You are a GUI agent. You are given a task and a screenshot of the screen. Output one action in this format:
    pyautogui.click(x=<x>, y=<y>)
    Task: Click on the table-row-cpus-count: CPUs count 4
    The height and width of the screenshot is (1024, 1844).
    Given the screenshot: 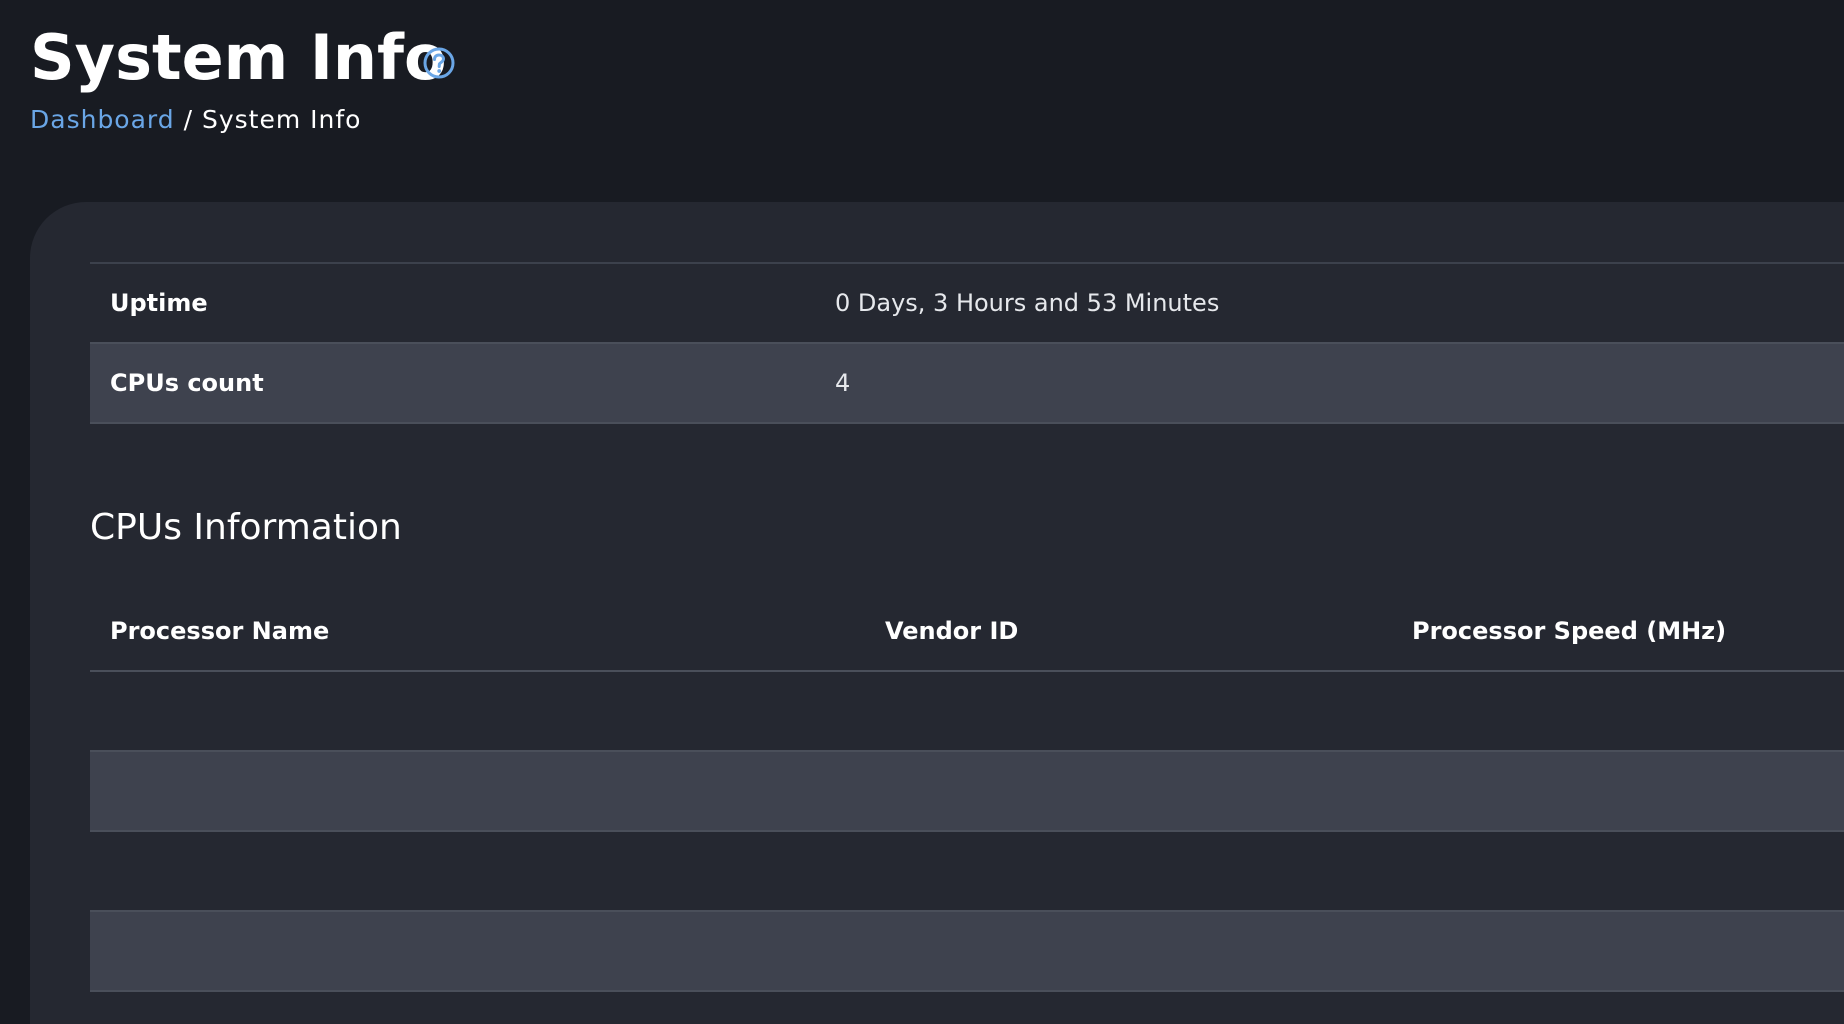 What is the action you would take?
    pyautogui.click(x=967, y=384)
    